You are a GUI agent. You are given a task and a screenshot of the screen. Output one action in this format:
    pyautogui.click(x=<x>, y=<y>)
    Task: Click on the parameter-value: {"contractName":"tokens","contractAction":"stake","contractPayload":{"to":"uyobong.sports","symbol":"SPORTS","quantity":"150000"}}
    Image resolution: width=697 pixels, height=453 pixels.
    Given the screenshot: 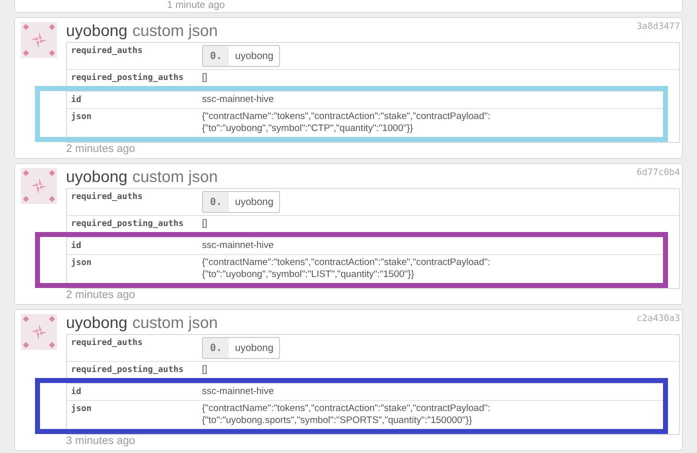 What is the action you would take?
    pyautogui.click(x=347, y=415)
    